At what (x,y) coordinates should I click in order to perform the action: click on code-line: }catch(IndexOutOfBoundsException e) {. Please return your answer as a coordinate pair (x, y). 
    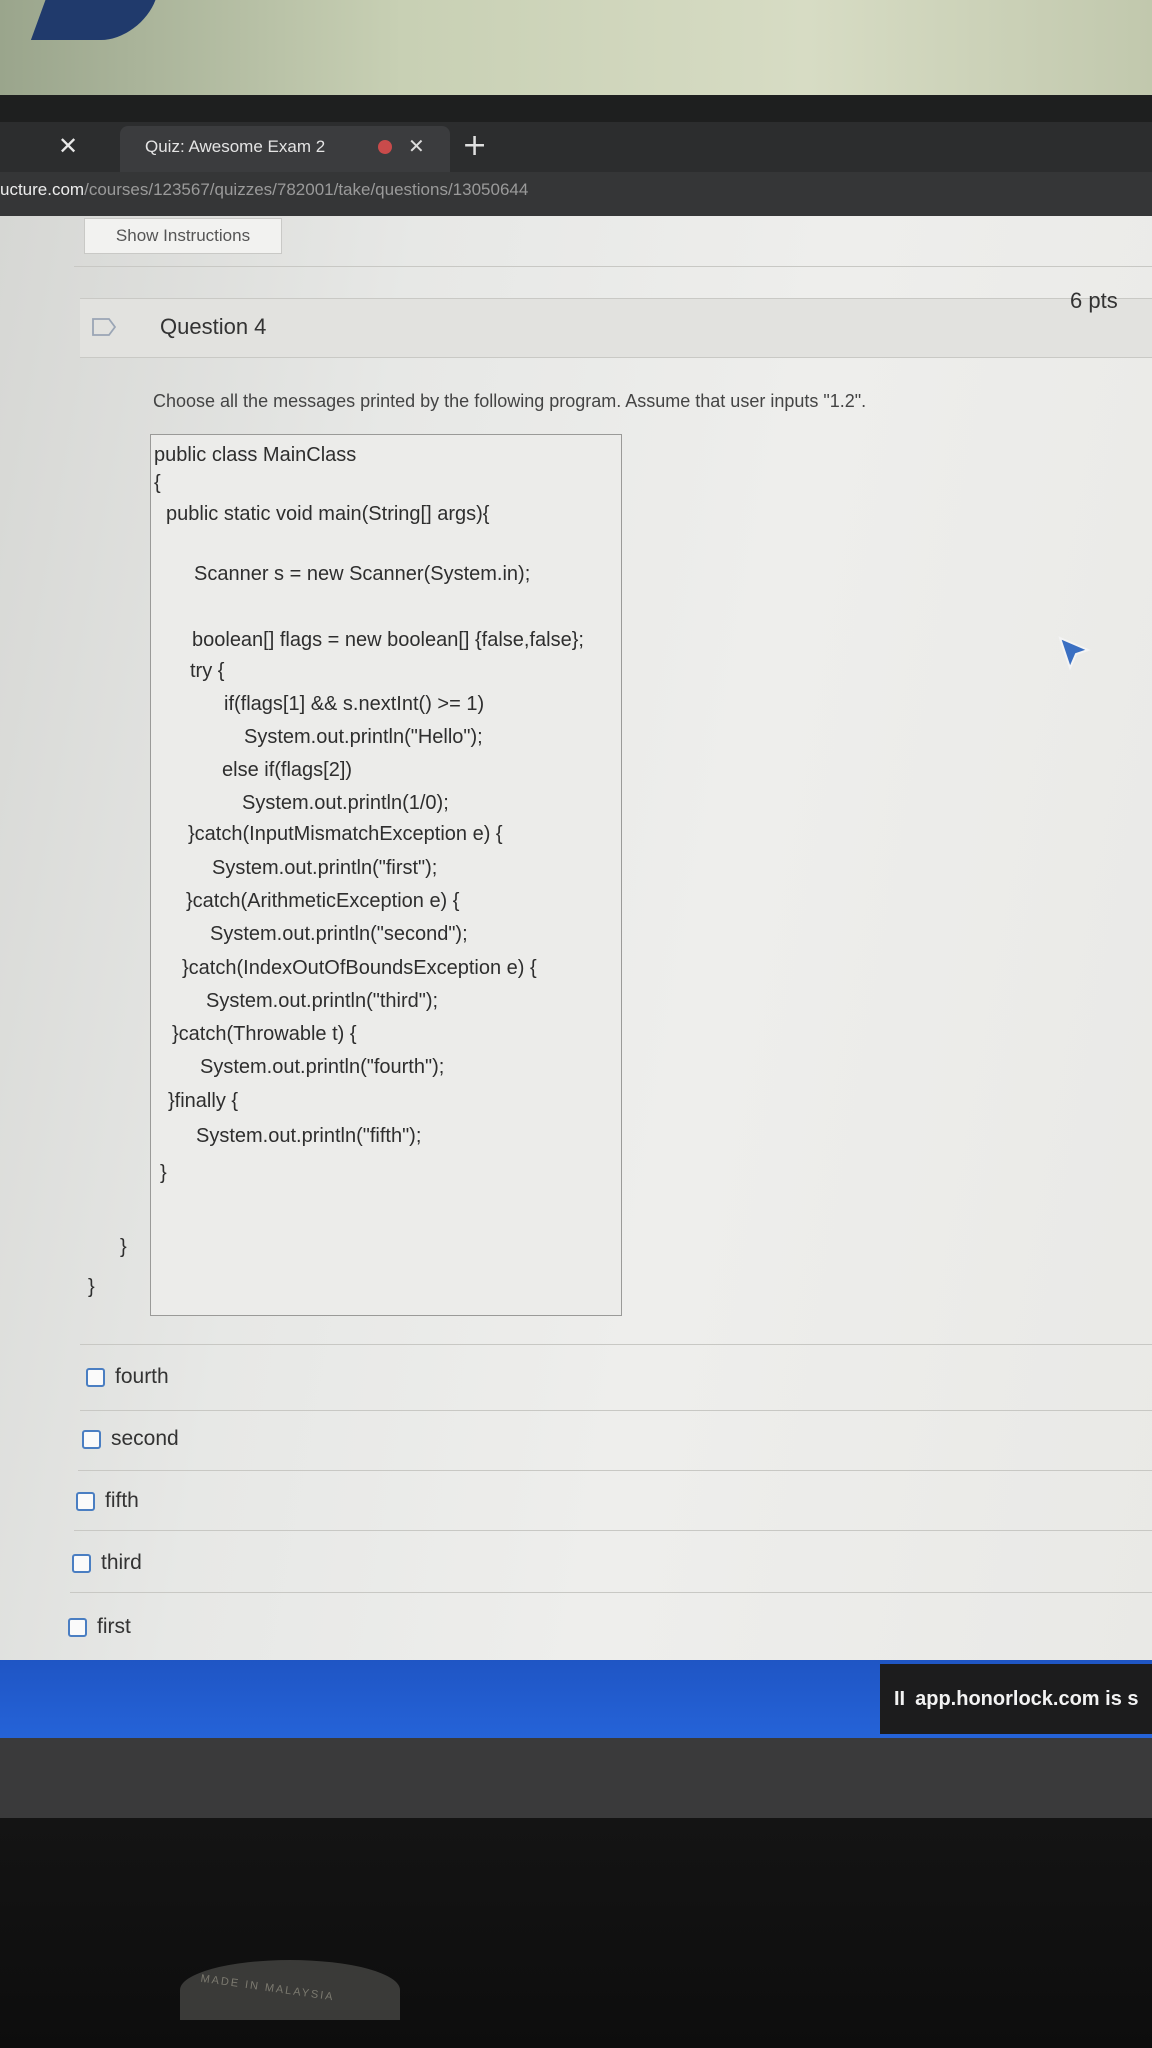
    Looking at the image, I should click on (359, 968).